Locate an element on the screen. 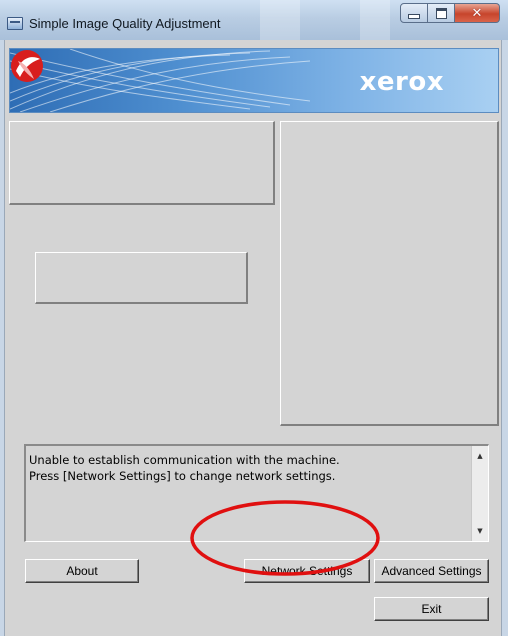  image-preview-panel is located at coordinates (142, 163).